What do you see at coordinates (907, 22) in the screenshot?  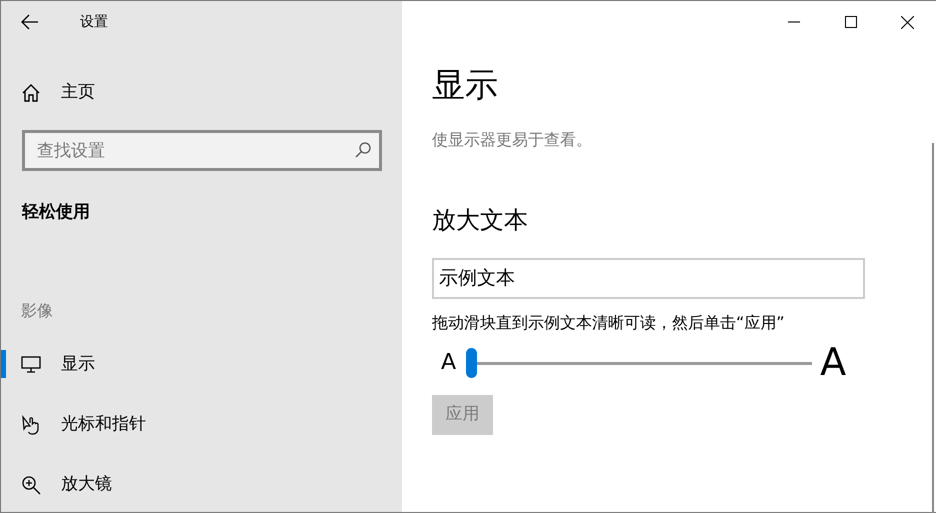 I see `close-icon` at bounding box center [907, 22].